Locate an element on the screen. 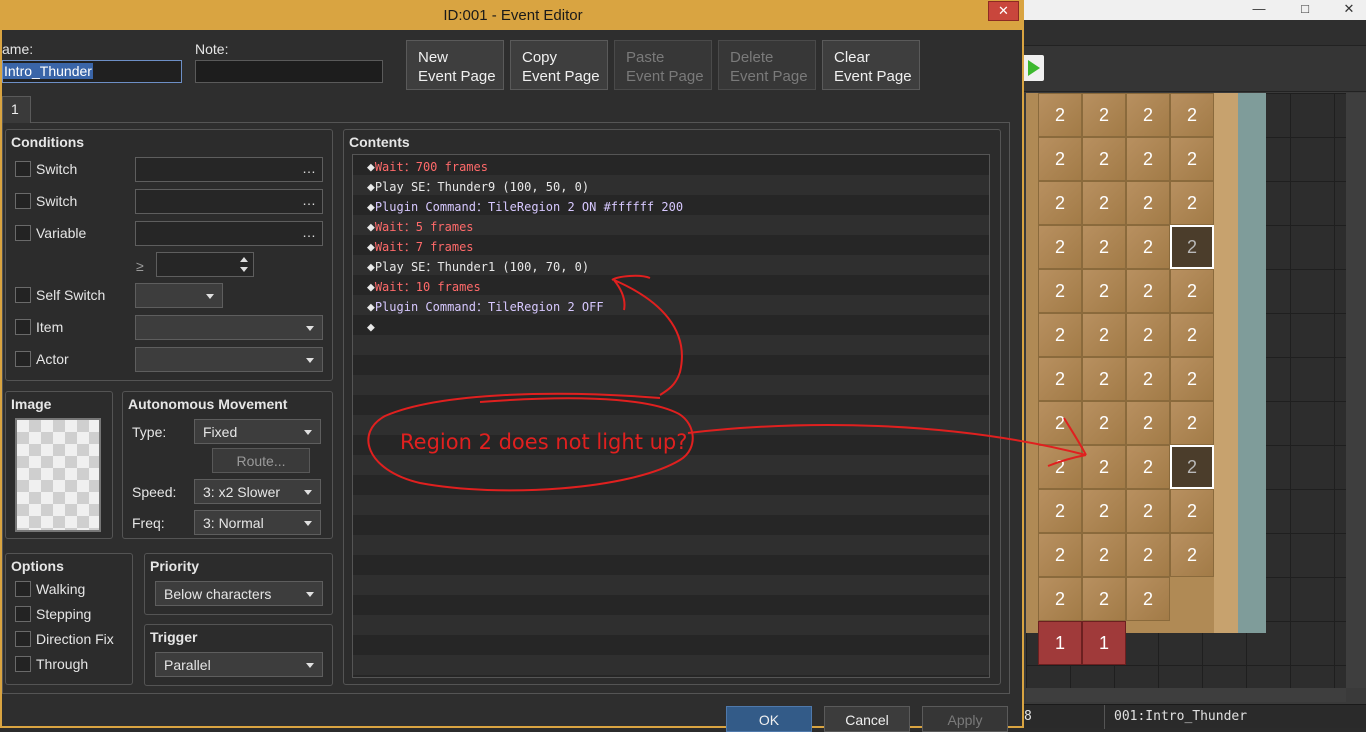  delete-event-page-button: Delete Event Page is located at coordinates (767, 65).